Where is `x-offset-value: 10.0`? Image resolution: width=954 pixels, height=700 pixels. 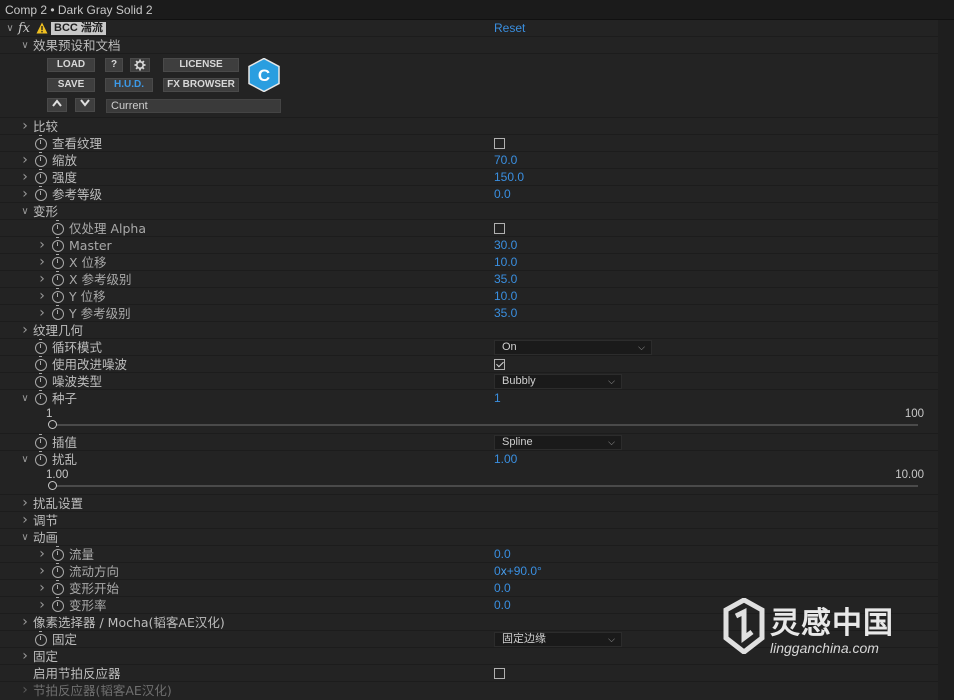 x-offset-value: 10.0 is located at coordinates (505, 262).